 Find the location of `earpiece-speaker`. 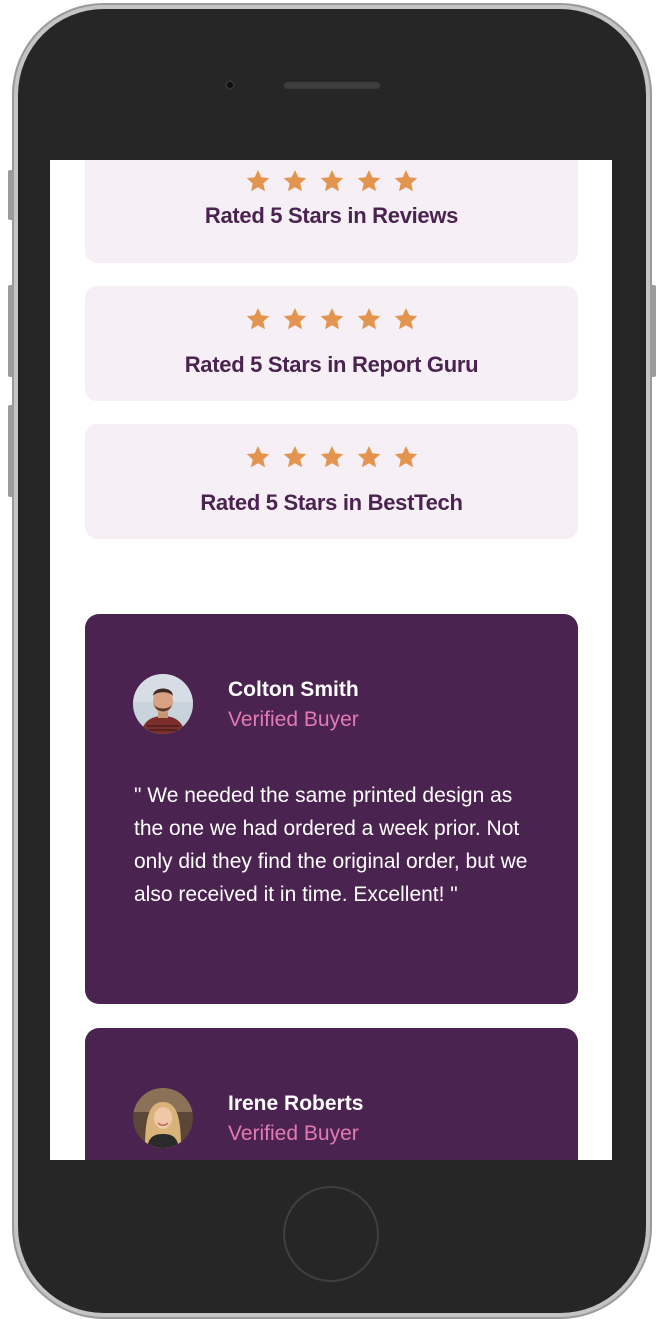

earpiece-speaker is located at coordinates (332, 84).